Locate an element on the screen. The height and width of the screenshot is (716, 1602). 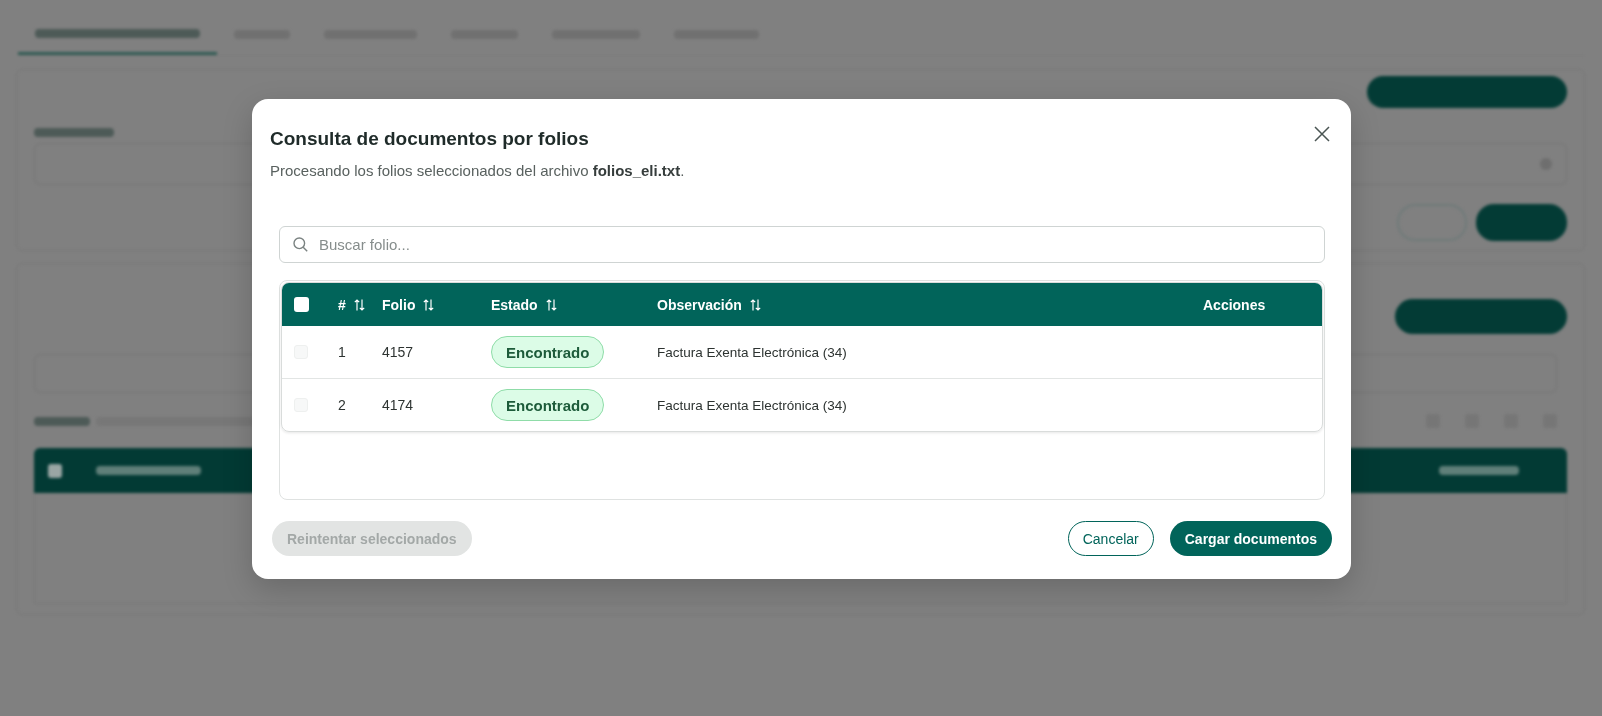
dialog-title: Consulta de documentos por folios is located at coordinates (430, 139).